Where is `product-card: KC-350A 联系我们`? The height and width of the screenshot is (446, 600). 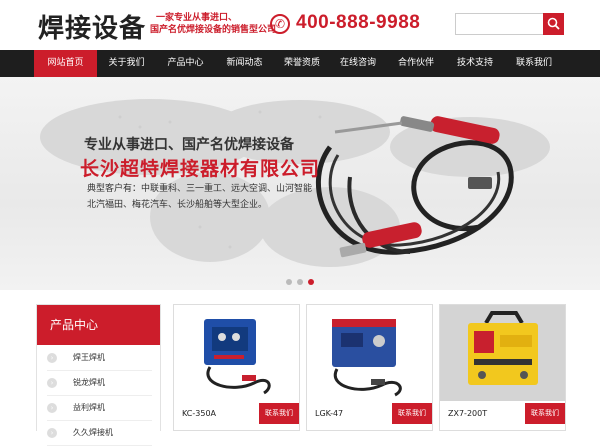 product-card: KC-350A 联系我们 is located at coordinates (236, 367).